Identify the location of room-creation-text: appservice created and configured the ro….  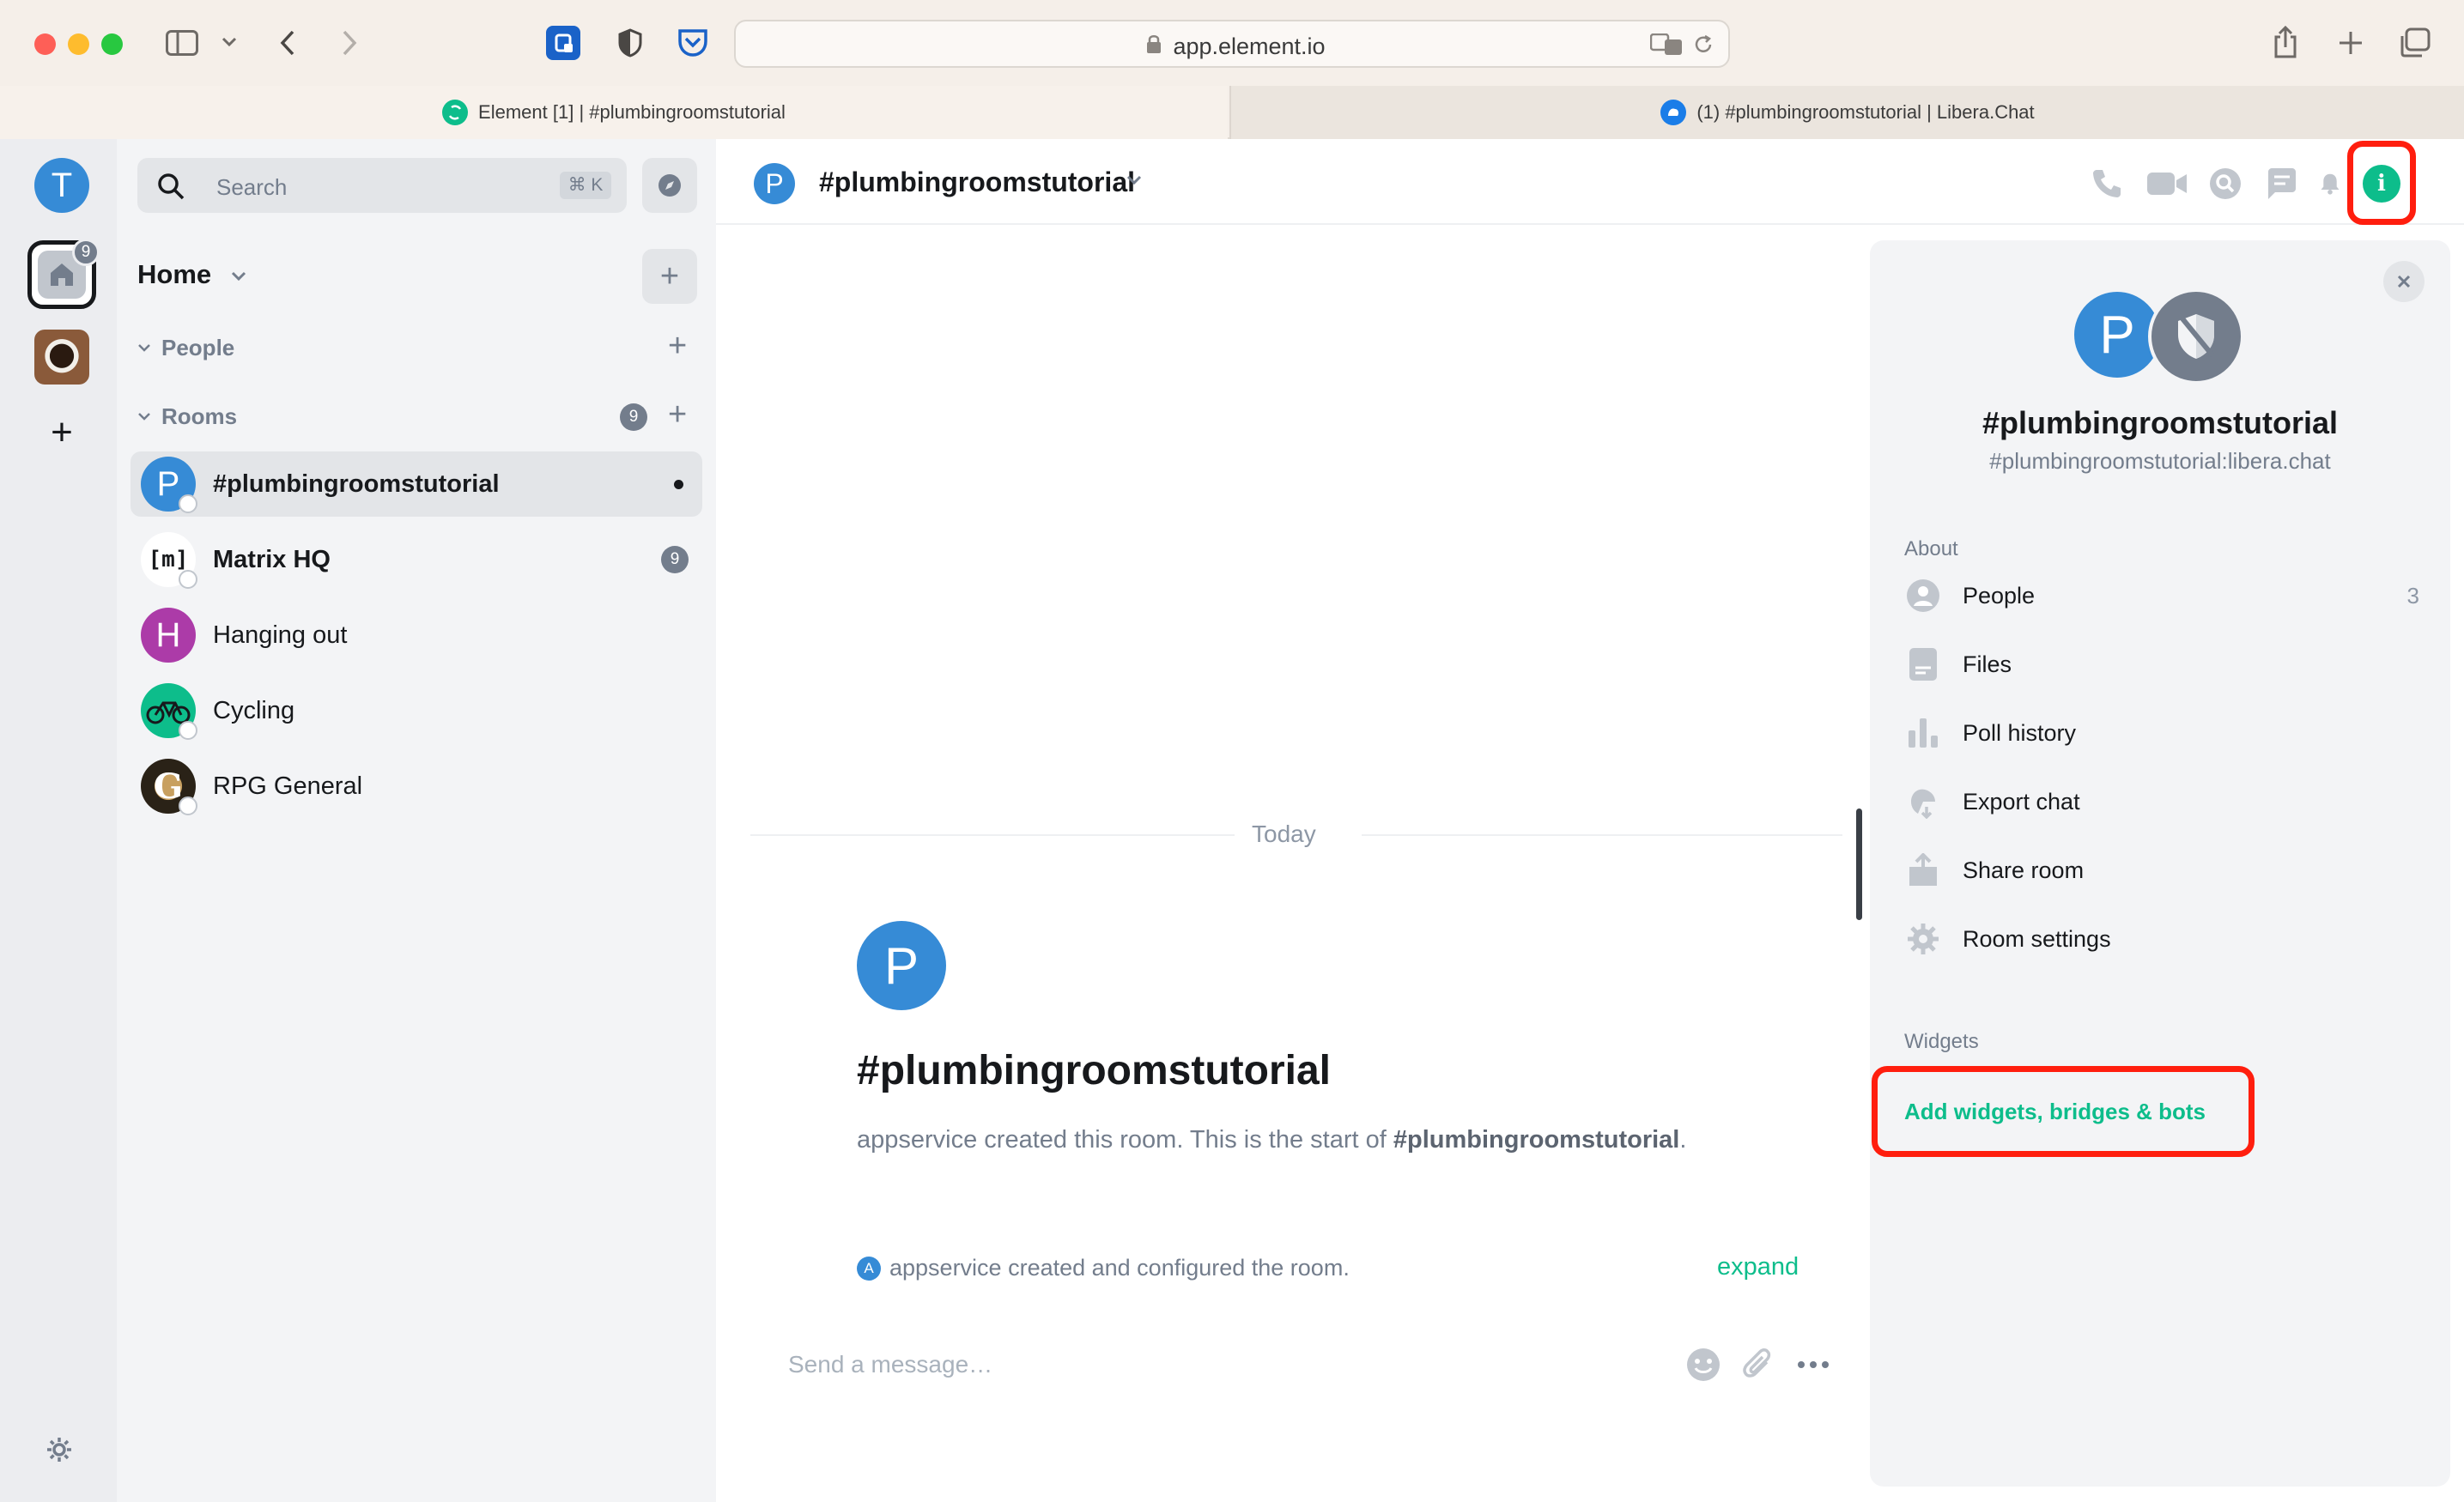
(1119, 1268).